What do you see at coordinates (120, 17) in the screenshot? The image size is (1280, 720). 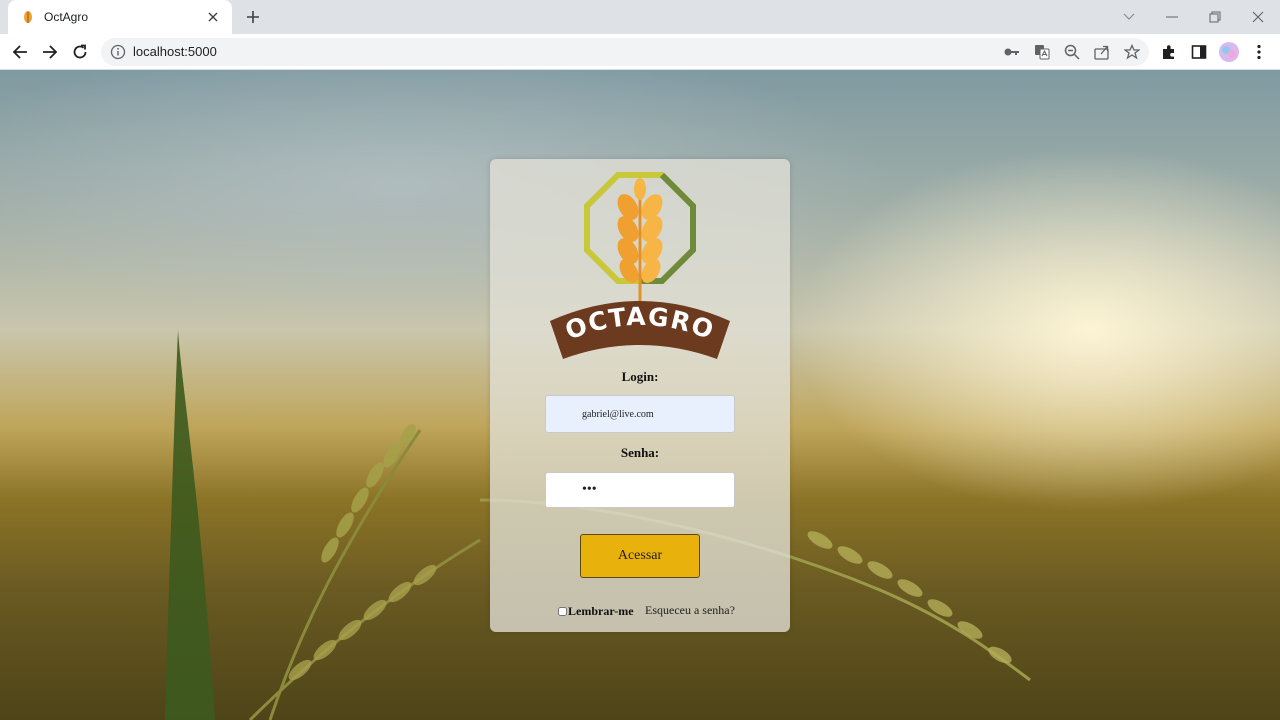 I see `browser-tab: OctAgro` at bounding box center [120, 17].